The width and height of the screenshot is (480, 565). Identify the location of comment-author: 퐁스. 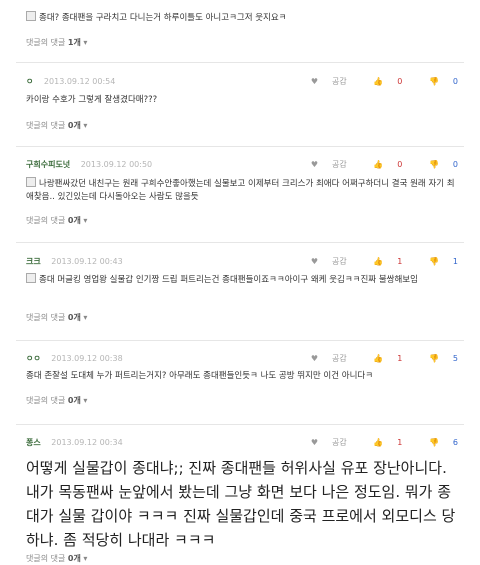
(33, 442).